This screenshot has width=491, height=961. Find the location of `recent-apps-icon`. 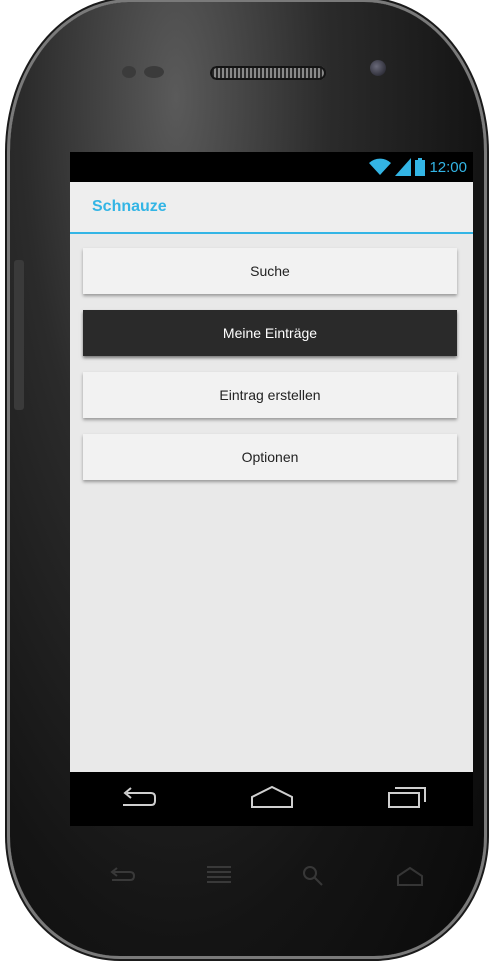

recent-apps-icon is located at coordinates (407, 799).